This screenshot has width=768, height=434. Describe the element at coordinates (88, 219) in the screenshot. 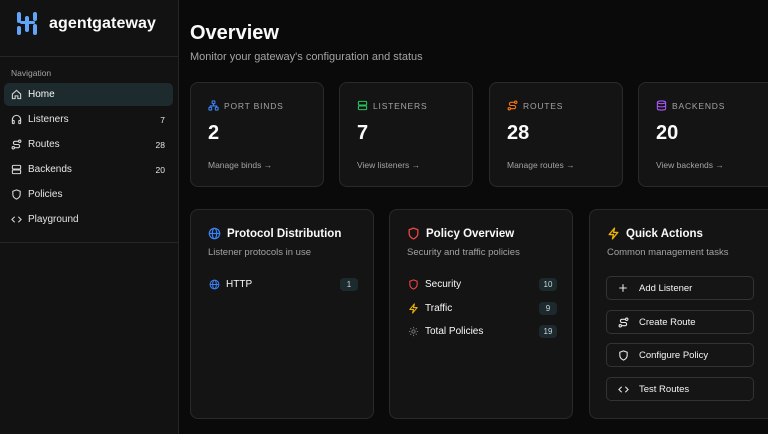

I see `sidebar-item-playground: Playground` at that location.